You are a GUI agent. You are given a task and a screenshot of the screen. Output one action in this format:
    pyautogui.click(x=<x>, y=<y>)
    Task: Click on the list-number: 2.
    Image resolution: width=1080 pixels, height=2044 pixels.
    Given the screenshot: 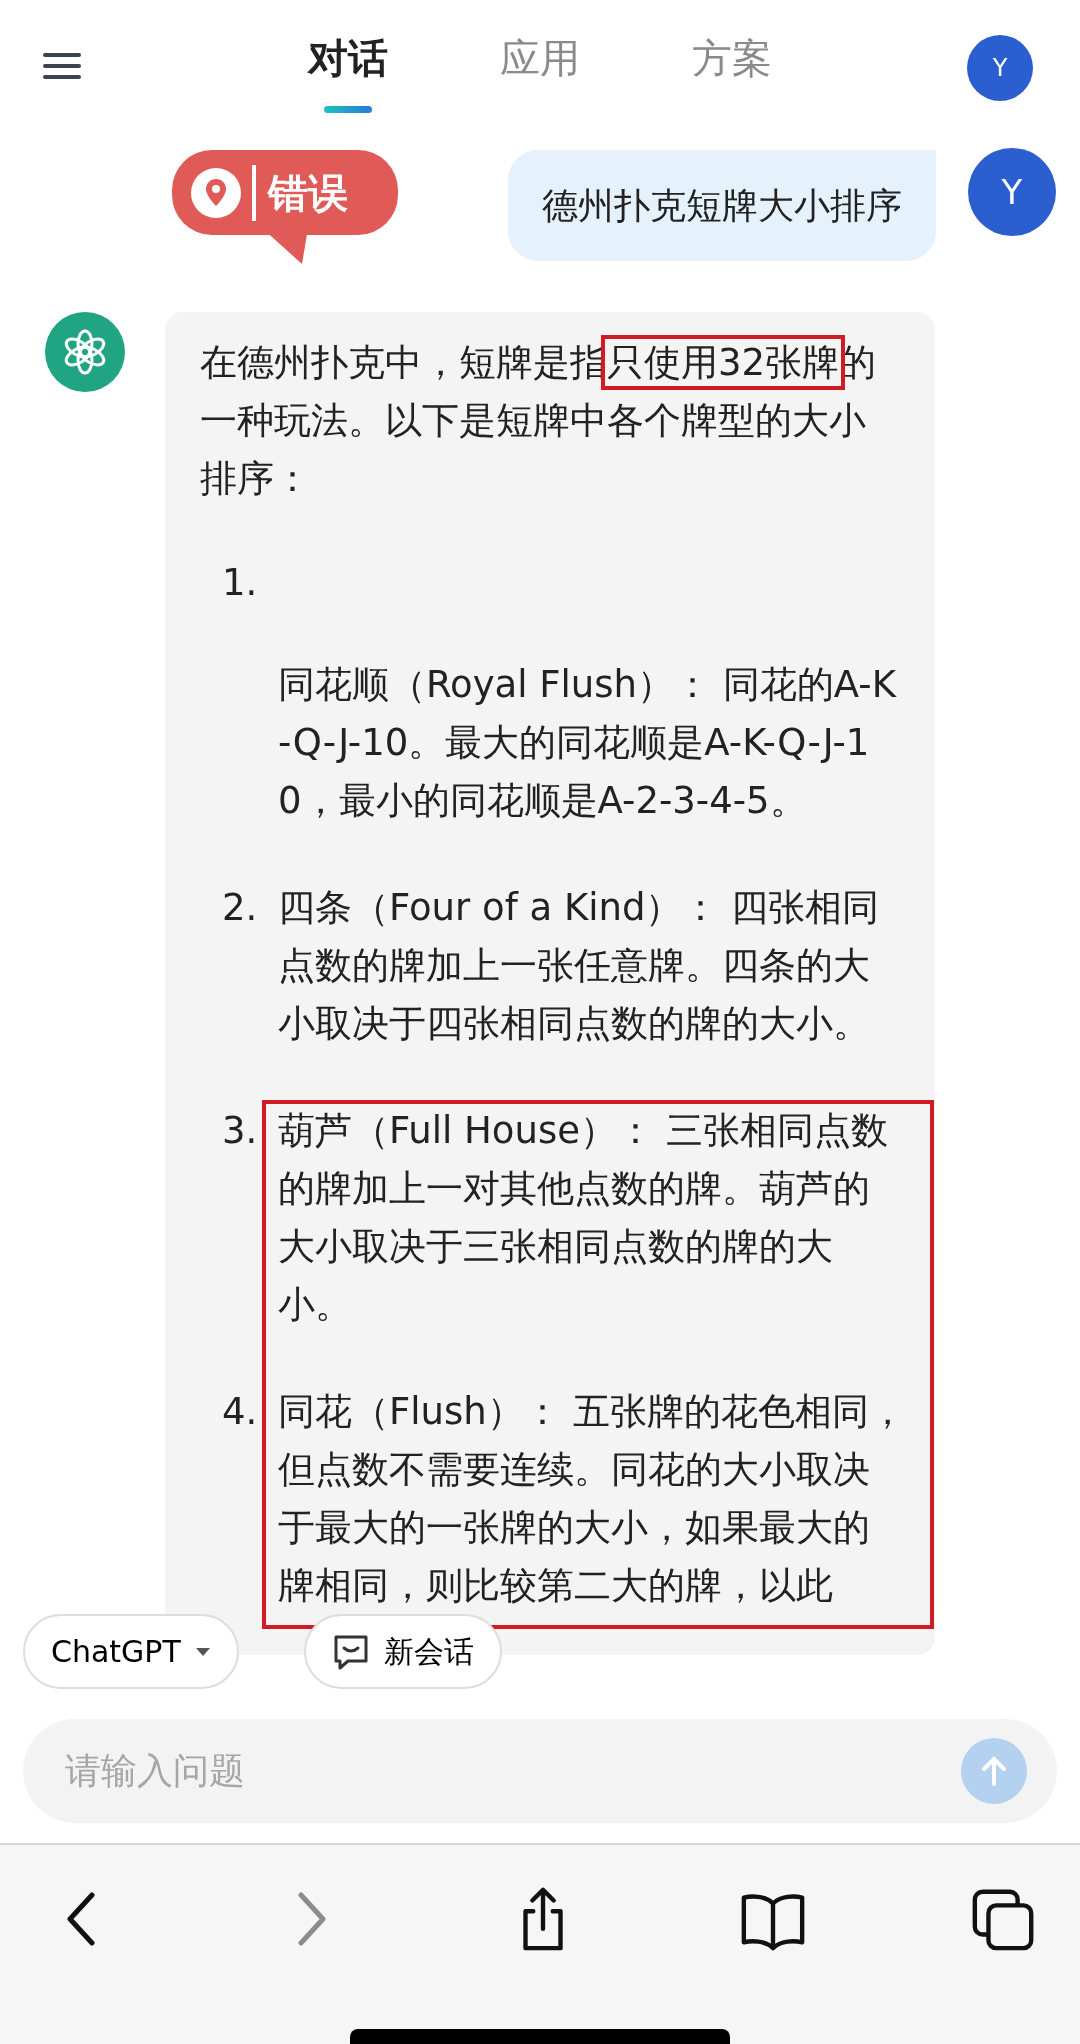 What is the action you would take?
    pyautogui.click(x=240, y=908)
    